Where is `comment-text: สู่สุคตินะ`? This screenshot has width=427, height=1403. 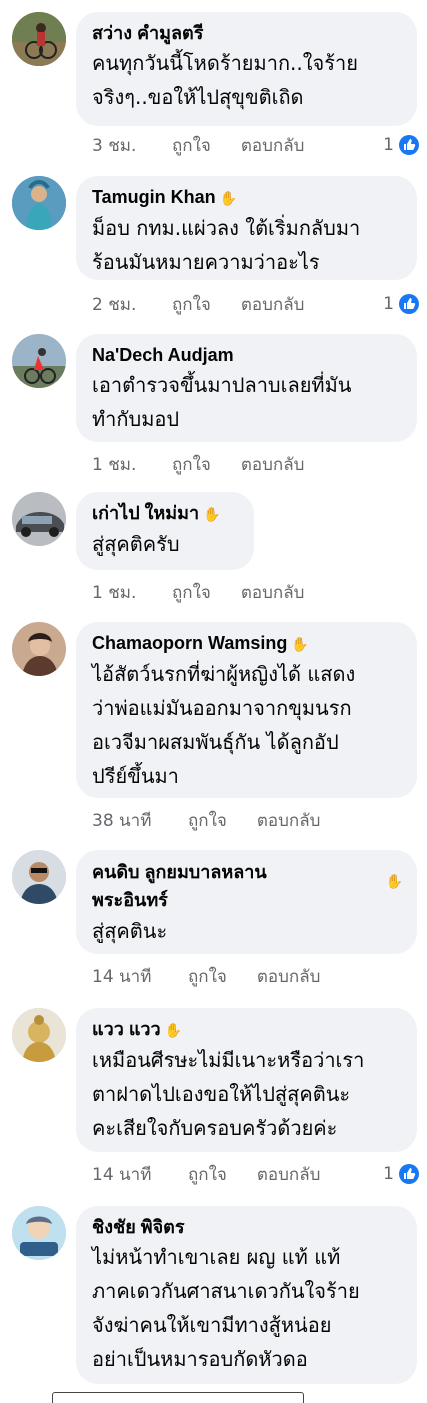
comment-text: สู่สุคตินะ is located at coordinates (130, 931).